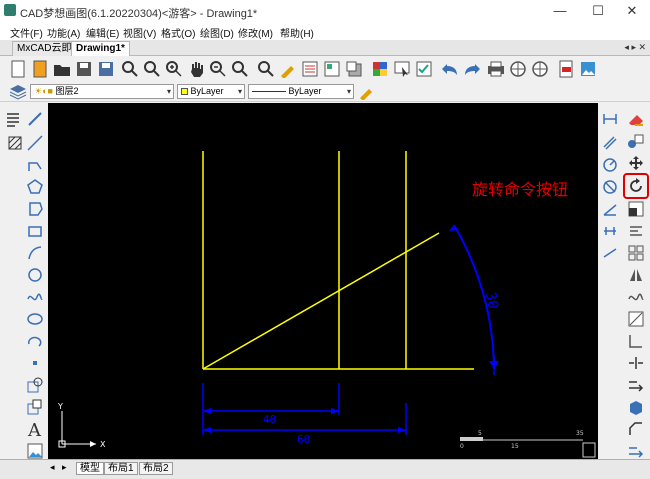  Describe the element at coordinates (255, 32) in the screenshot. I see `menu-modify: 修改(M)` at that location.